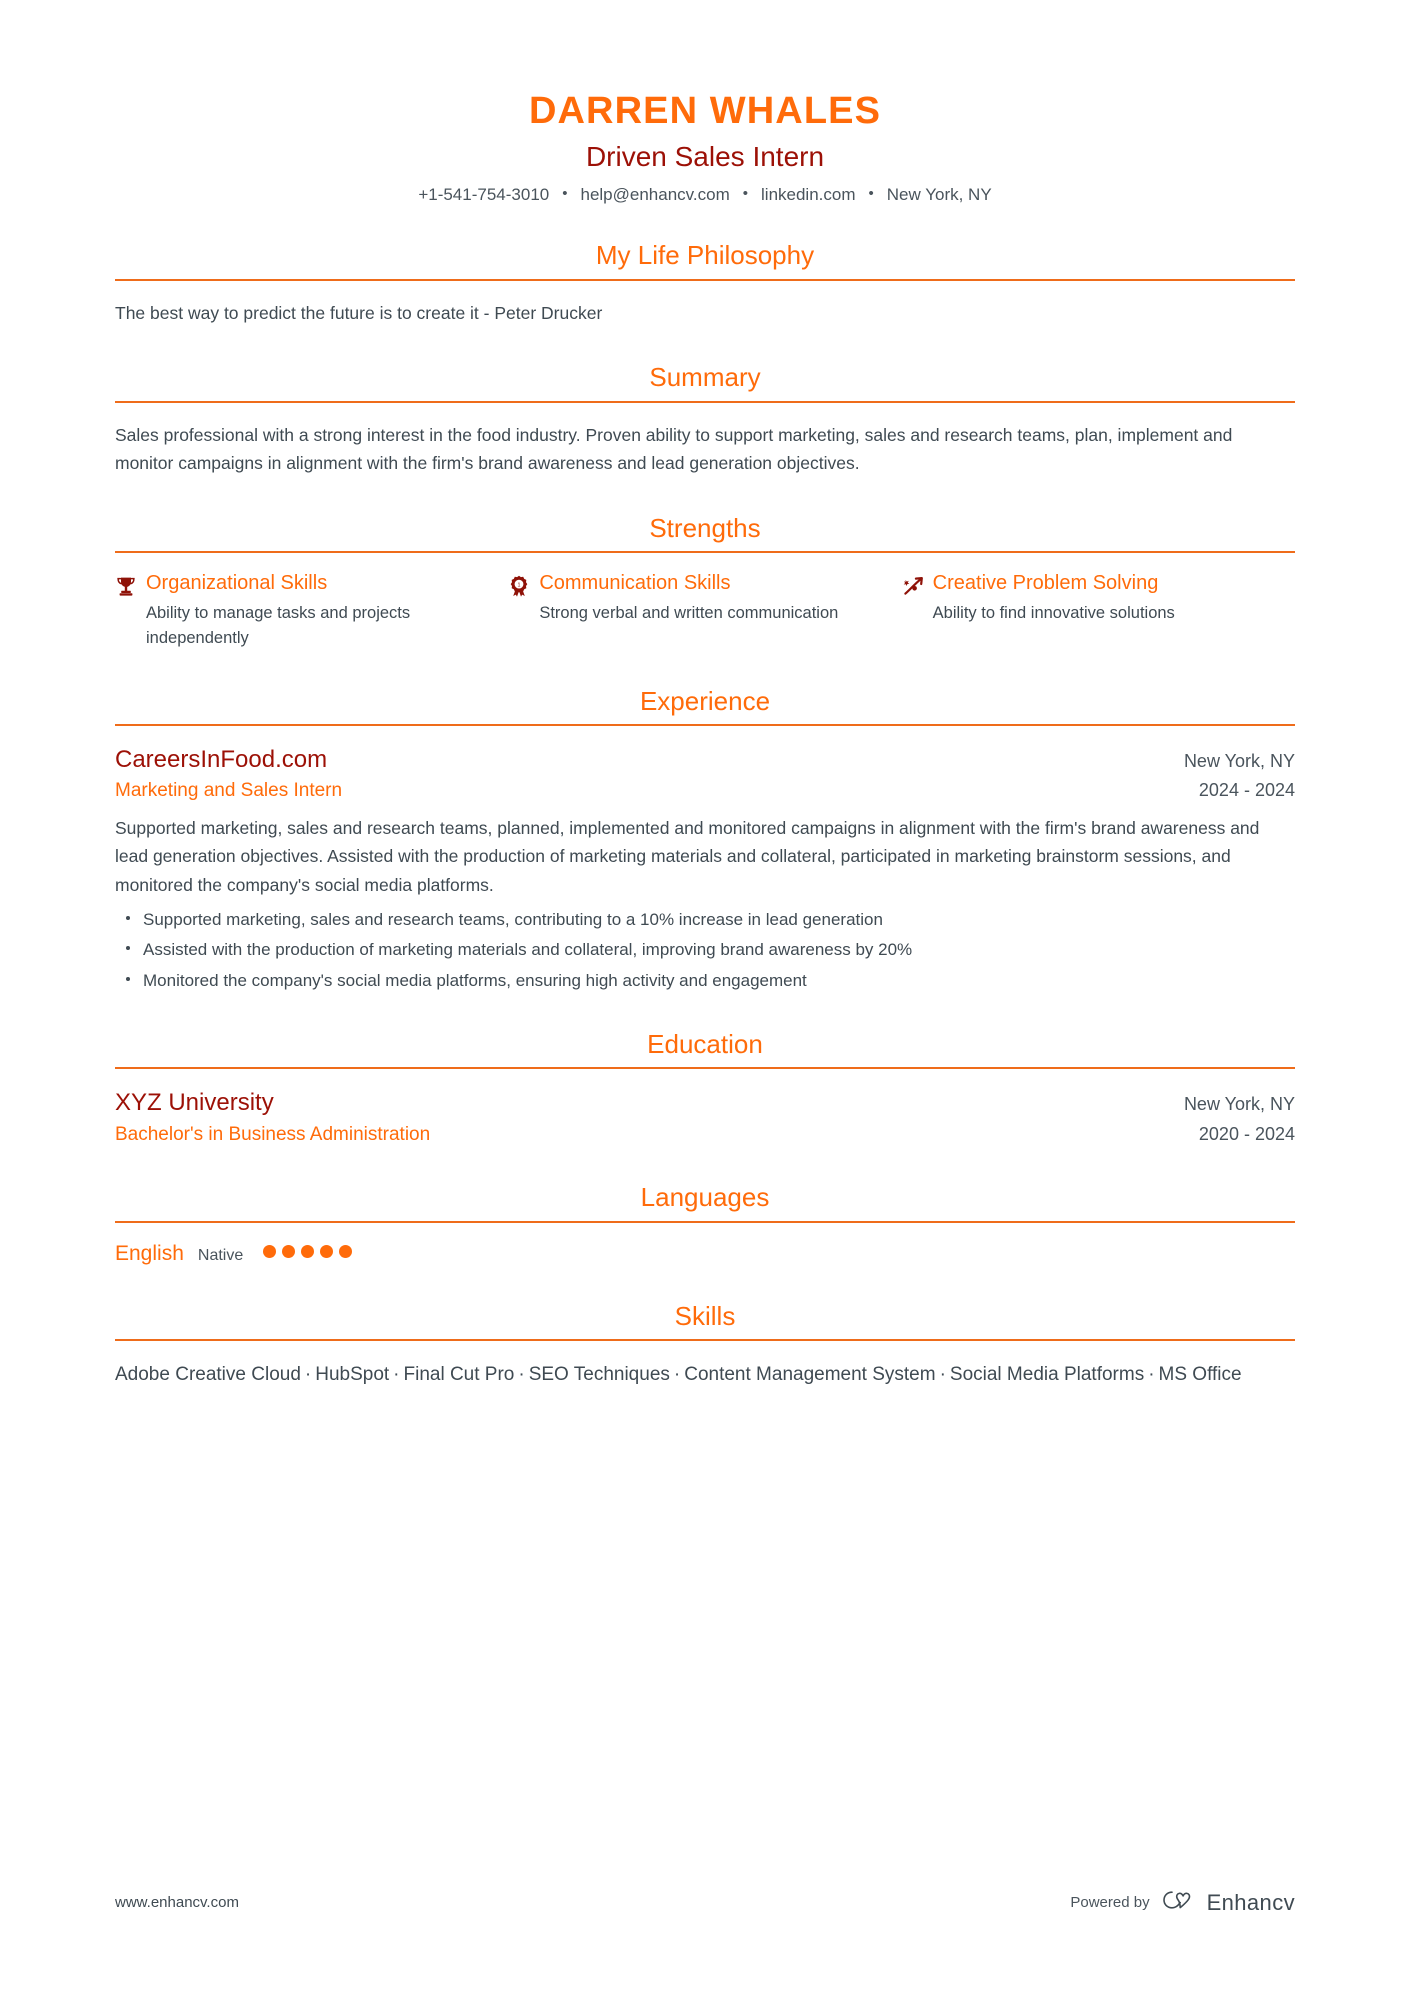 This screenshot has height=1995, width=1410. I want to click on svg-text: 1, so click(519, 585).